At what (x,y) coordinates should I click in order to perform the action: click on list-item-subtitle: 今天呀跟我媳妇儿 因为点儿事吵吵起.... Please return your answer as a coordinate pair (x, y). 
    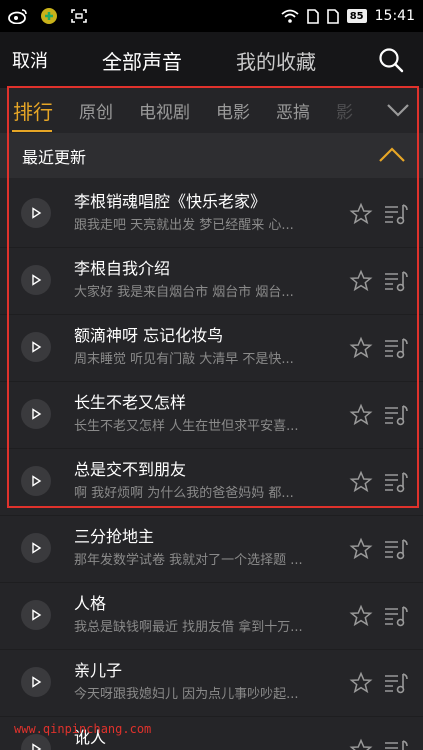
    Looking at the image, I should click on (186, 694).